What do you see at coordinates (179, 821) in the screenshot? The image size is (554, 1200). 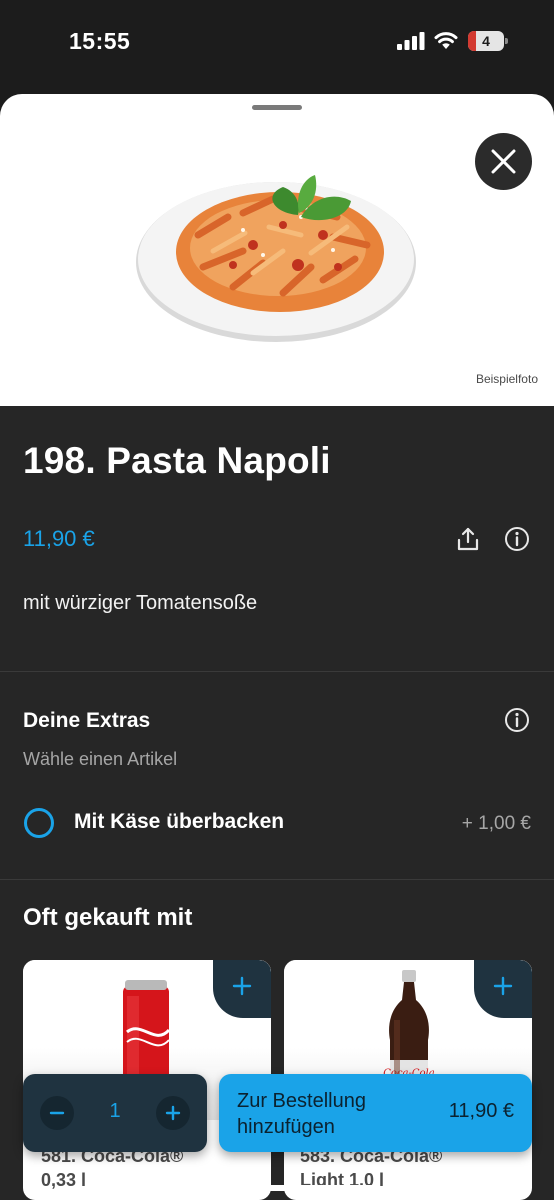 I see `extra-option-label: Mit Käse überbacken` at bounding box center [179, 821].